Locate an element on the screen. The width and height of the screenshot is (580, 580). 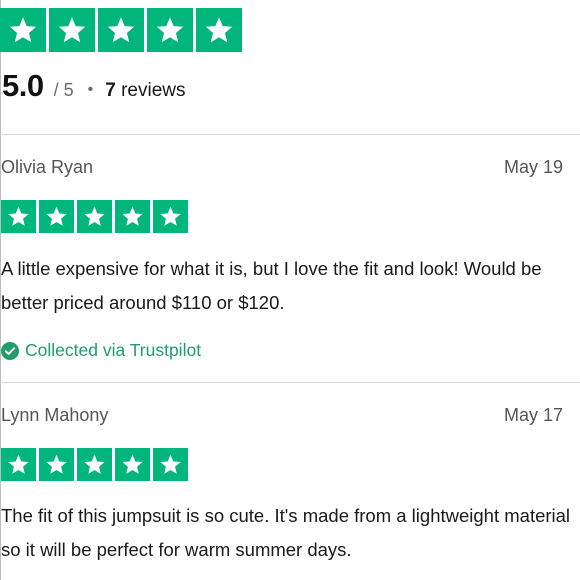
review-count-number: 7 is located at coordinates (110, 90).